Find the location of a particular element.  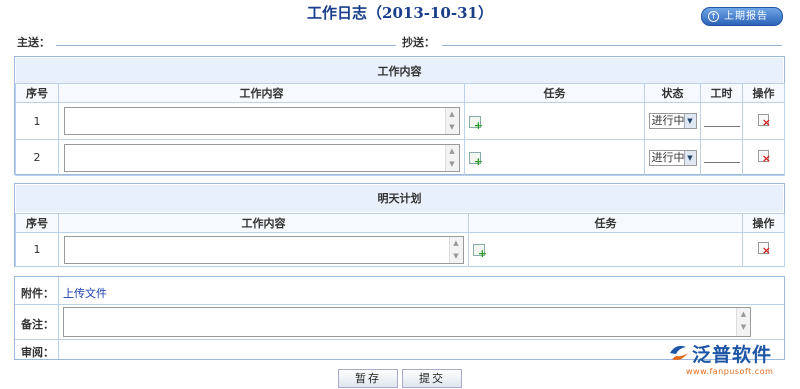

plan-section-title: 明天计划 is located at coordinates (399, 198).